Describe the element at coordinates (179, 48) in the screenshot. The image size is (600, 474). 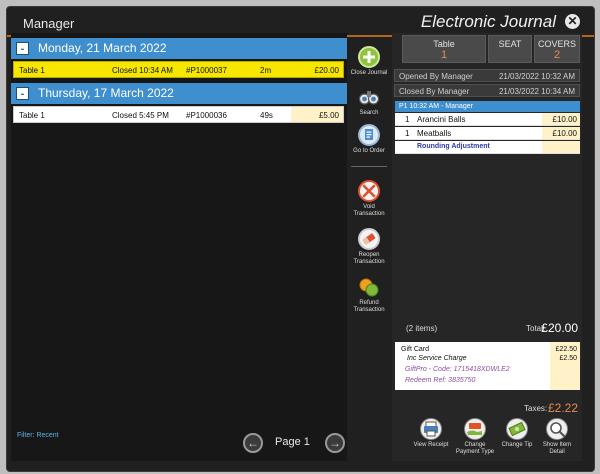
I see `day-header-monday: - Monday, 21 March 2022` at that location.